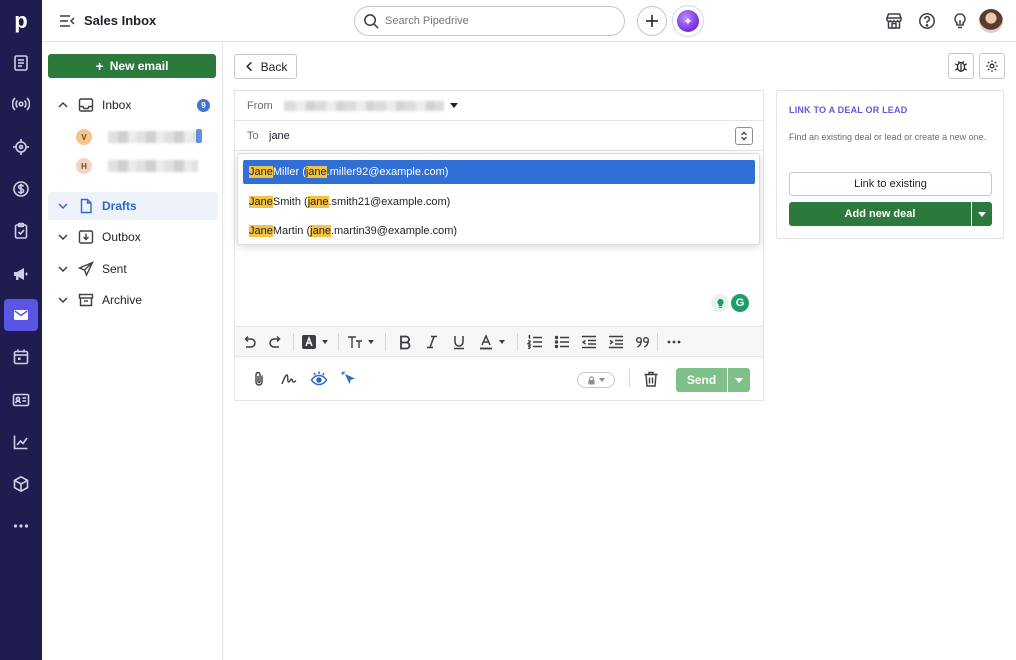  What do you see at coordinates (153, 137) in the screenshot?
I see `account-email-redacted` at bounding box center [153, 137].